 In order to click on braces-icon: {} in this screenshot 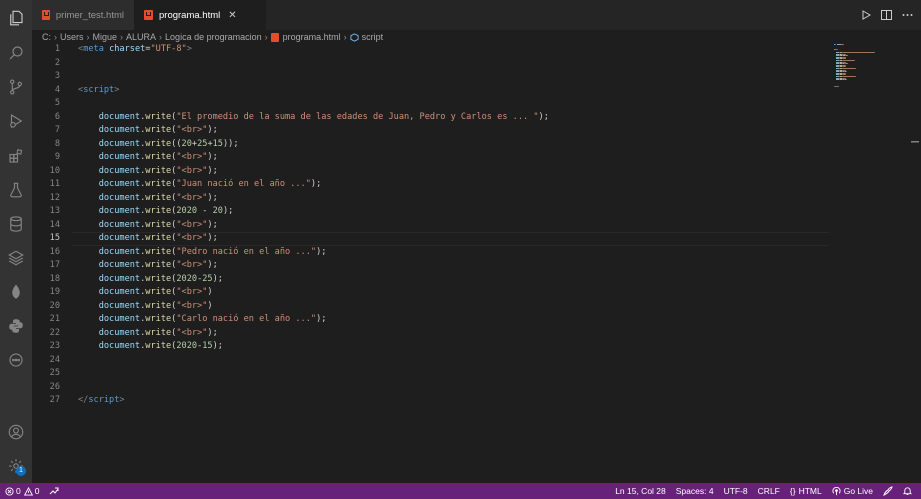, I will do `click(792, 491)`.